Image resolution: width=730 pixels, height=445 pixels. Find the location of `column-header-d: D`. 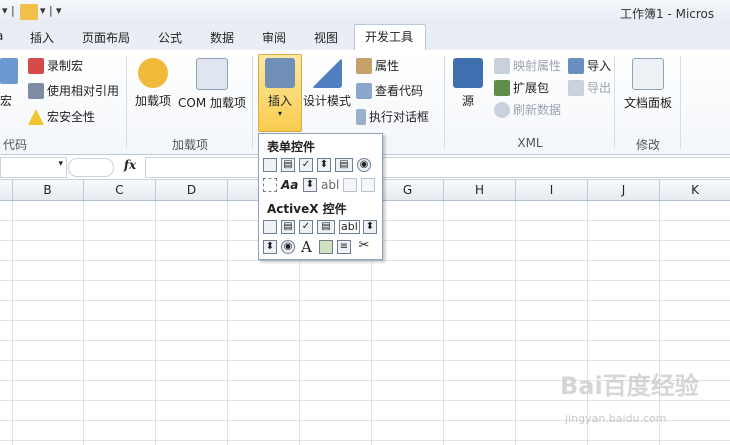

column-header-d: D is located at coordinates (192, 190).